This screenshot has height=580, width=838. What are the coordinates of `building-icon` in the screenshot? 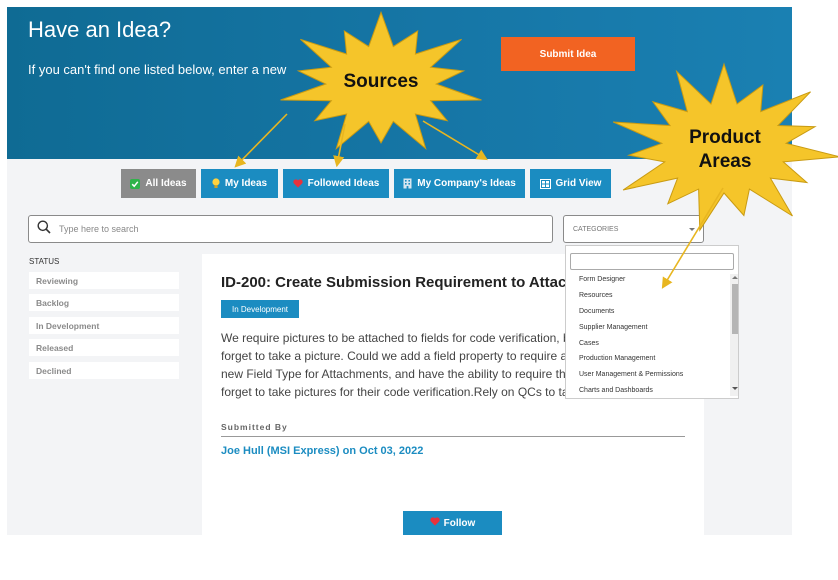 It's located at (407, 183).